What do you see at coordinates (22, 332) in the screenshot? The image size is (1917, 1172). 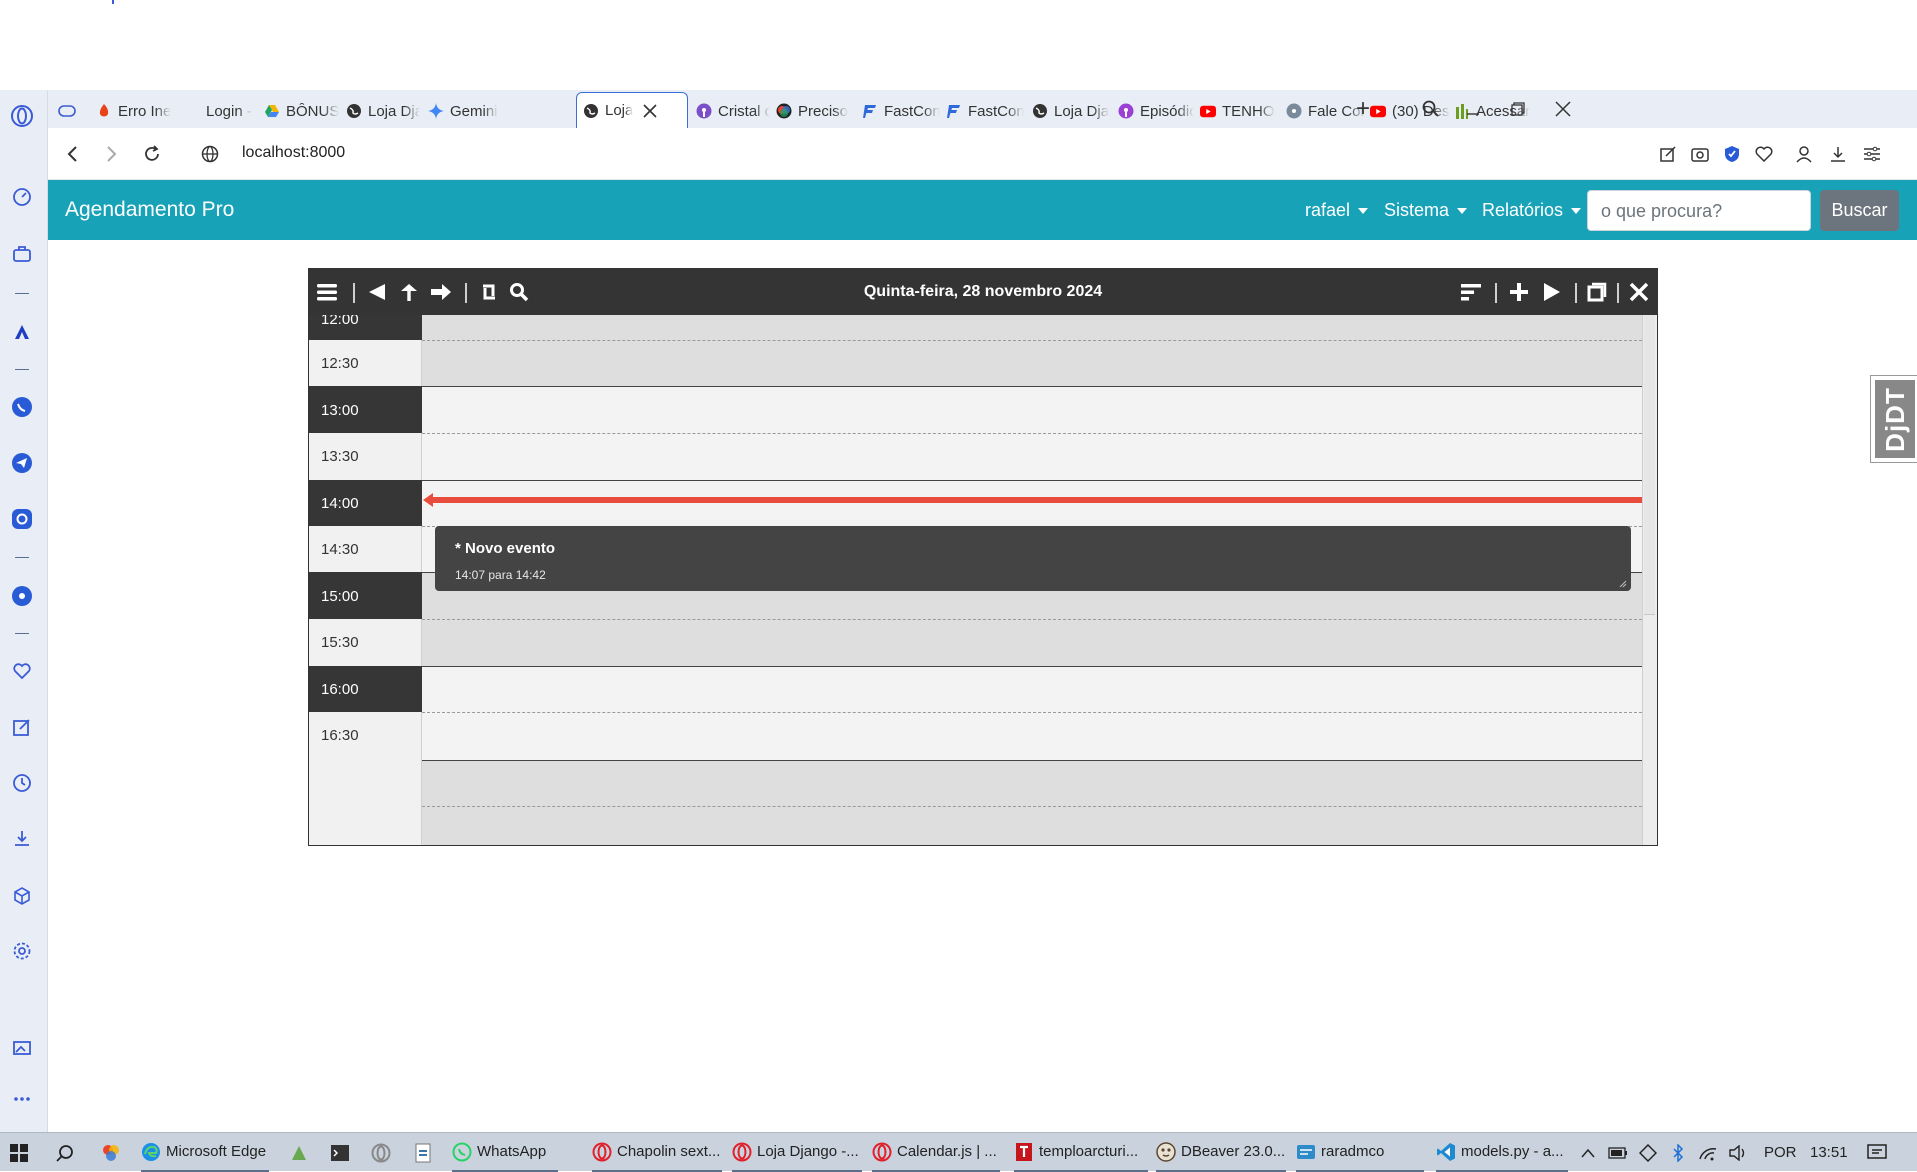 I see `aria-icon` at bounding box center [22, 332].